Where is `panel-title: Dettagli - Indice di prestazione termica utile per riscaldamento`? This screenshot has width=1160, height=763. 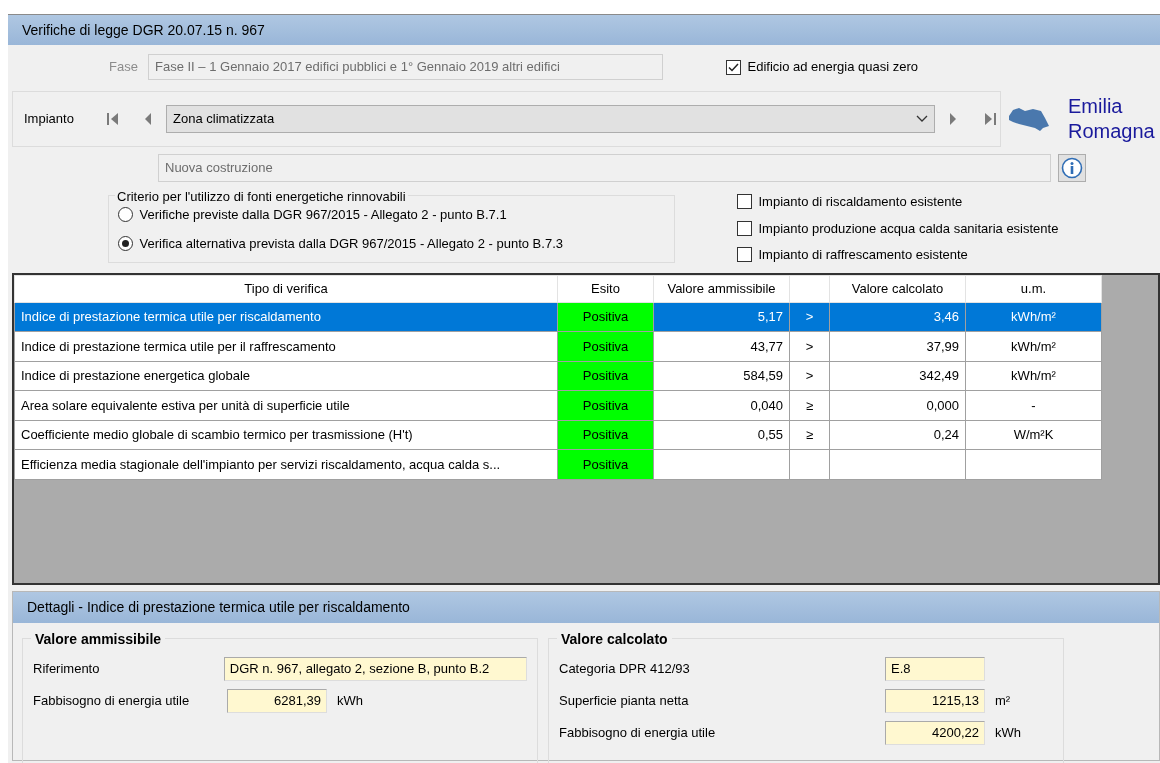 panel-title: Dettagli - Indice di prestazione termica utile per riscaldamento is located at coordinates (586, 607).